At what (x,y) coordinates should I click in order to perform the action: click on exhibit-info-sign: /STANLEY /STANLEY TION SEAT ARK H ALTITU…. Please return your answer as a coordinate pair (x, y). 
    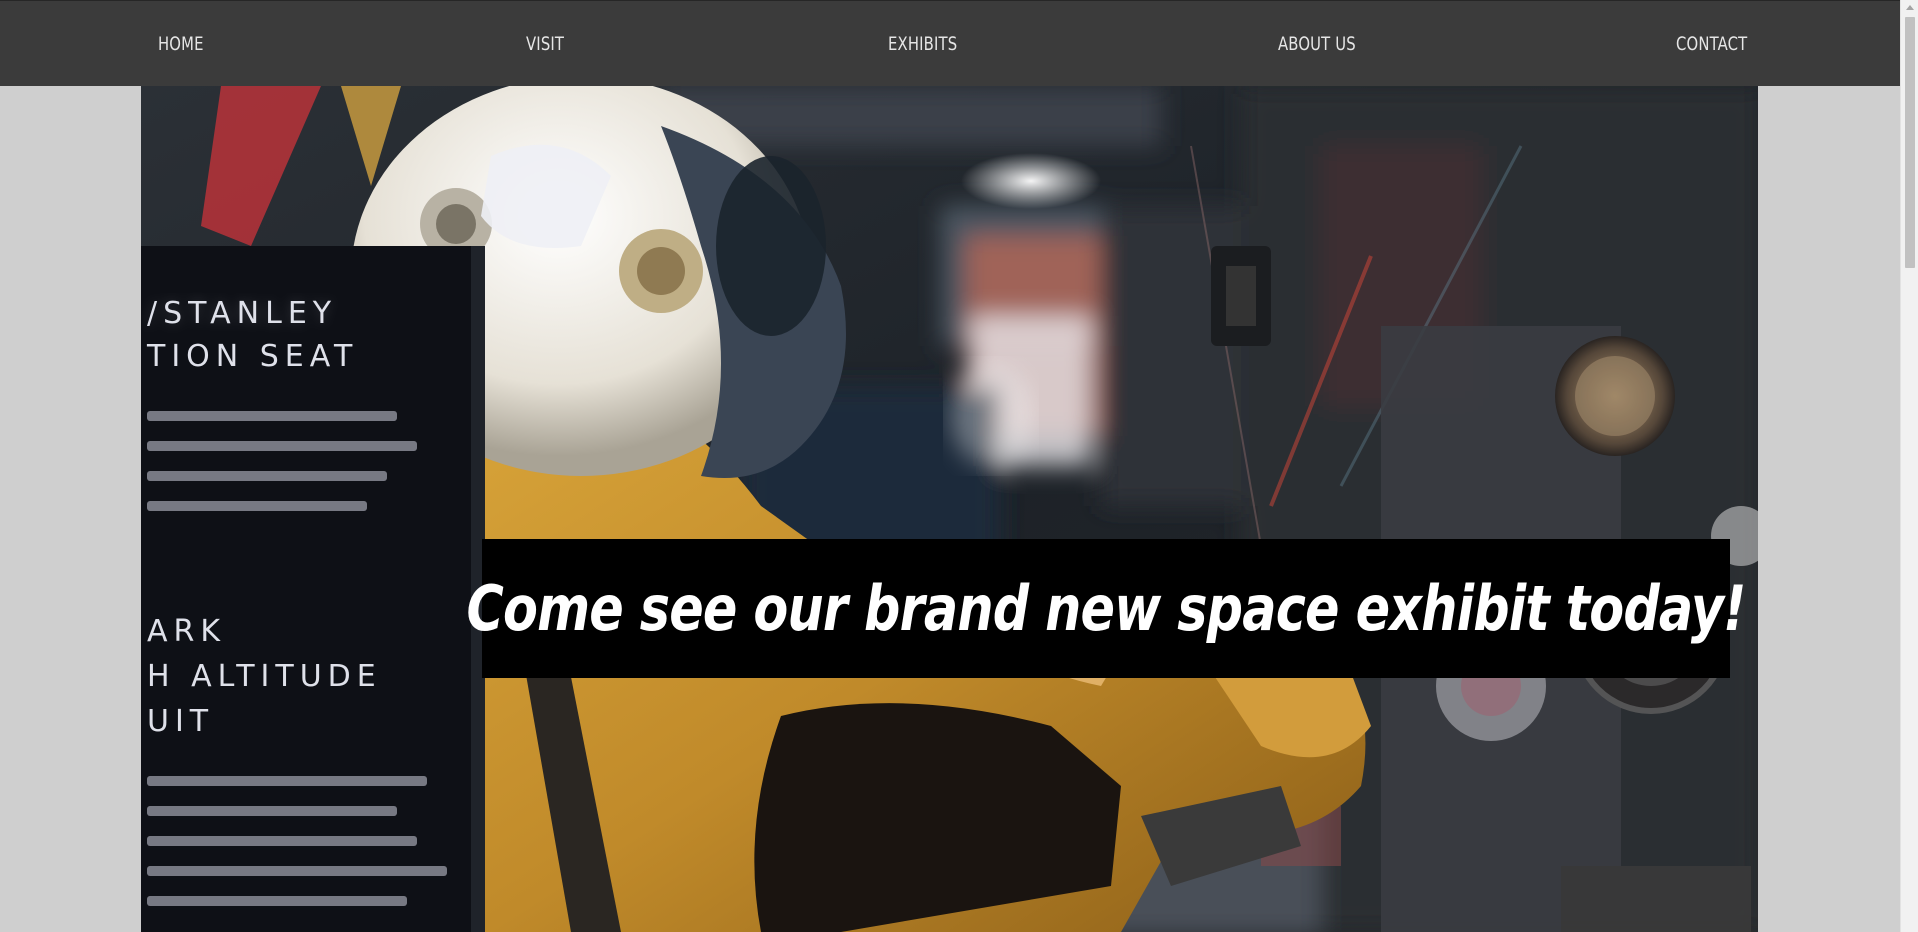
    Looking at the image, I should click on (313, 589).